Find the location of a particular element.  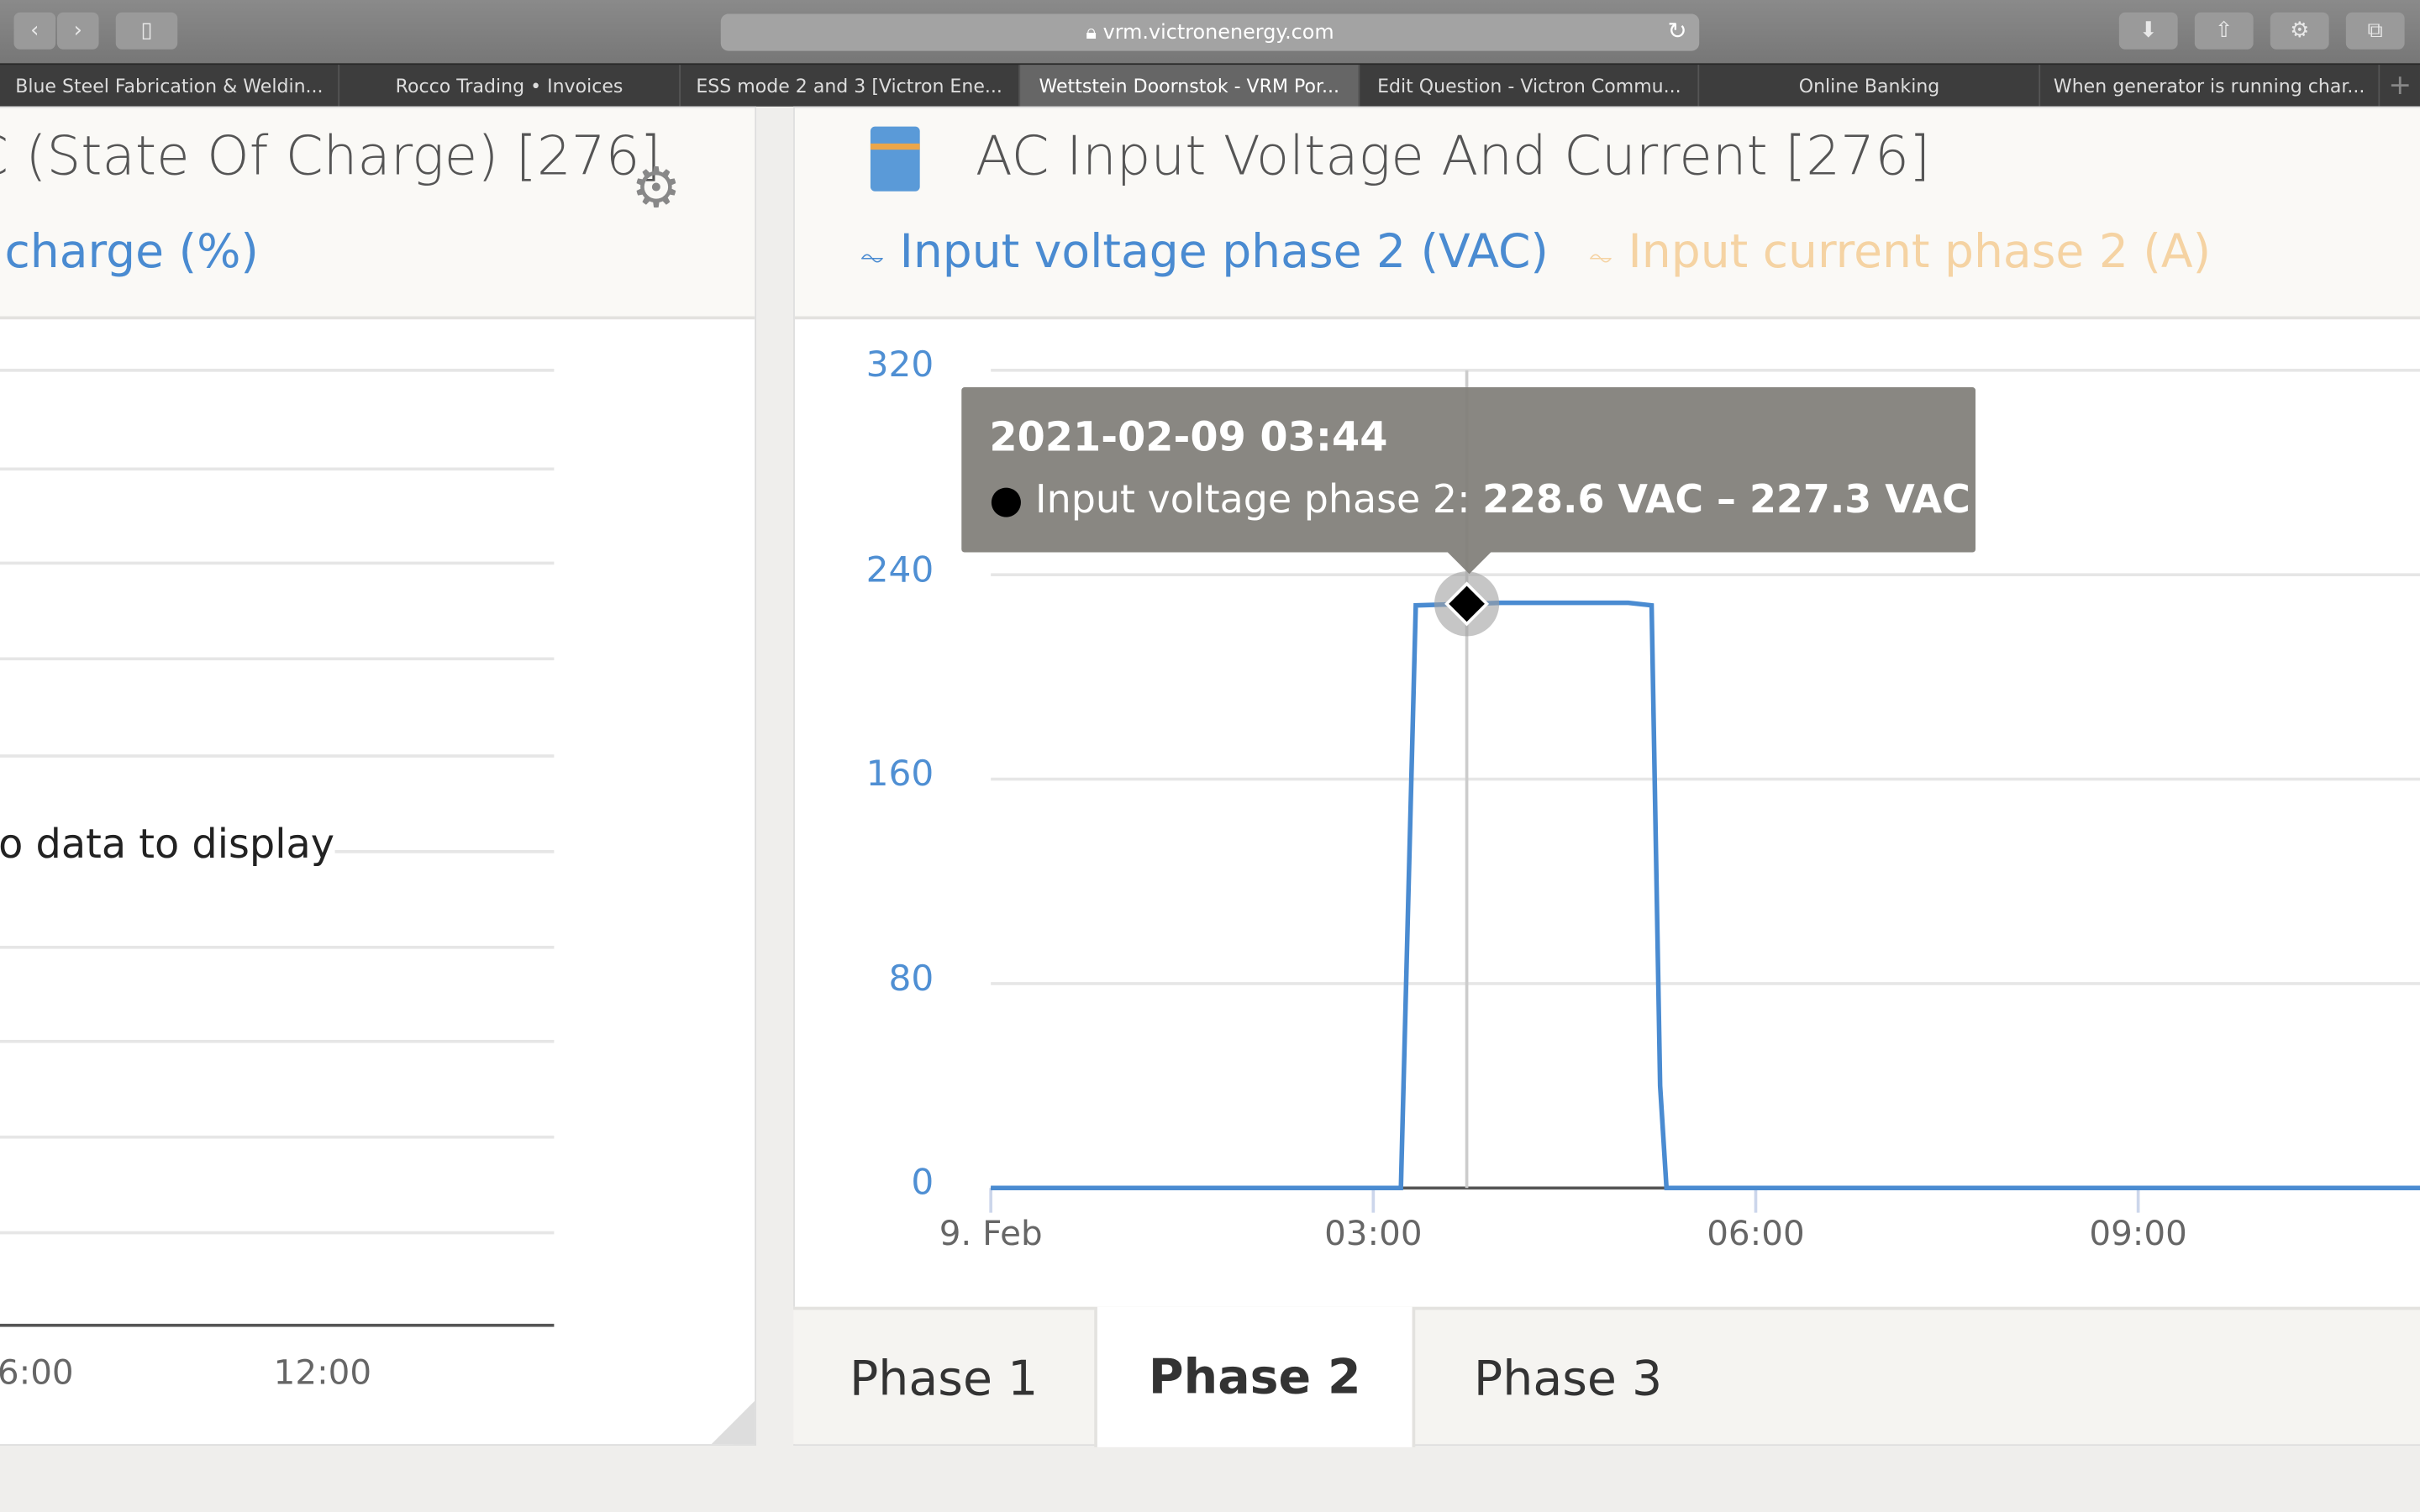

y-tick-label: 0 is located at coordinates (923, 1183).